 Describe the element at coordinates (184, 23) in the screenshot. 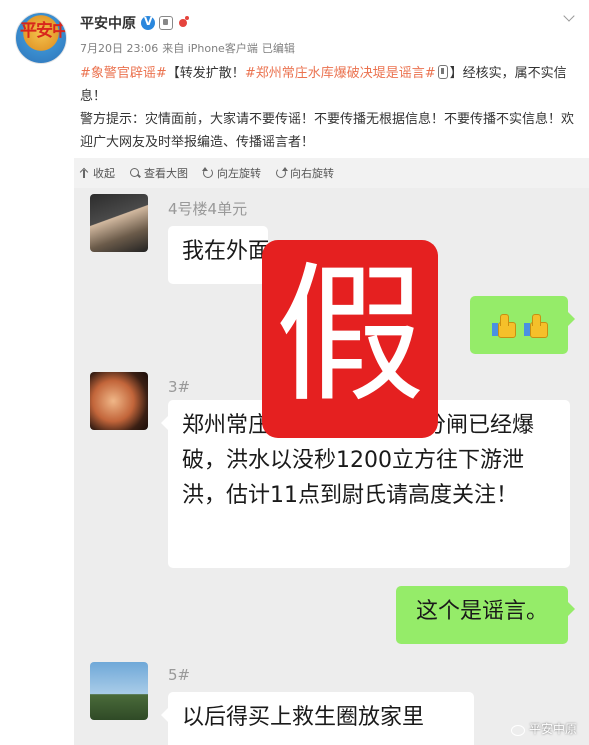

I see `medal-badge-icon` at that location.